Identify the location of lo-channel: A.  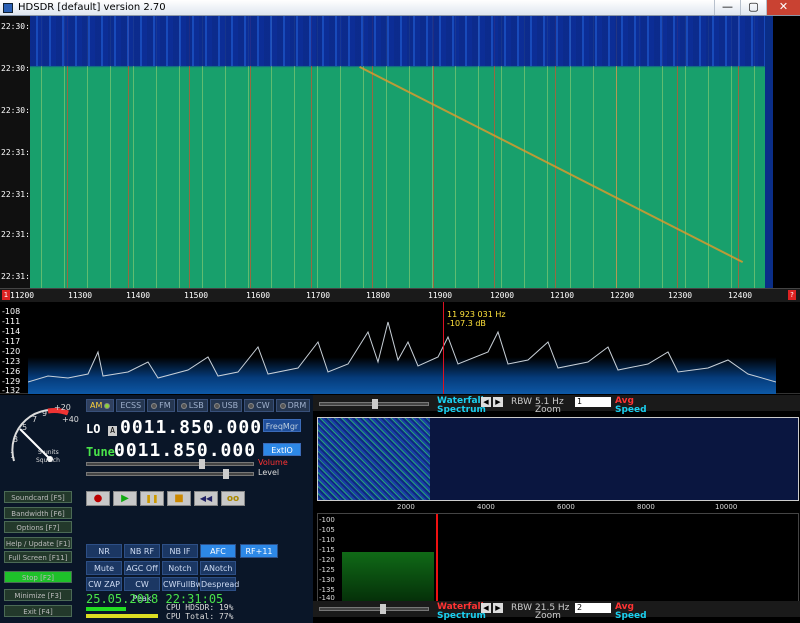
(112, 431).